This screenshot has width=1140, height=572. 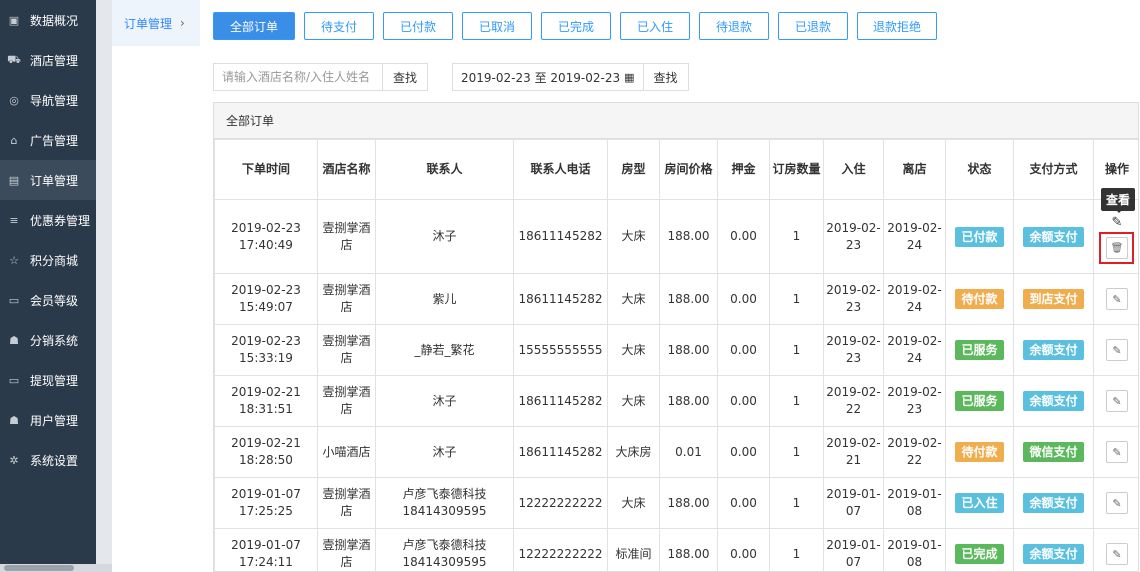 I want to click on order-filter-tabs: 全部订单 待支付 已付款 已取消 已完成 已入住 待退款 已退款 退款拒绝, so click(x=579, y=26).